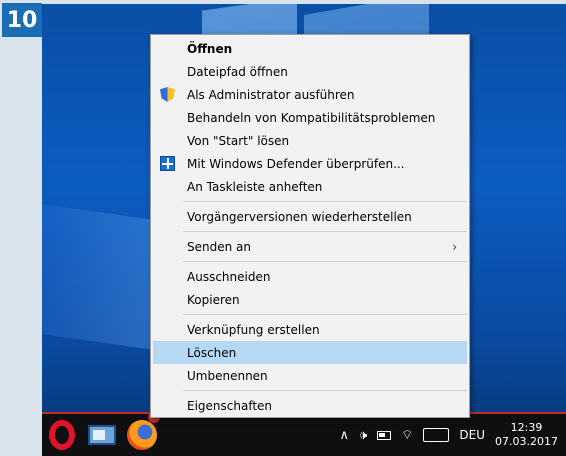 This screenshot has width=566, height=456. I want to click on menu-item-send-to: Senden an ›, so click(310, 246).